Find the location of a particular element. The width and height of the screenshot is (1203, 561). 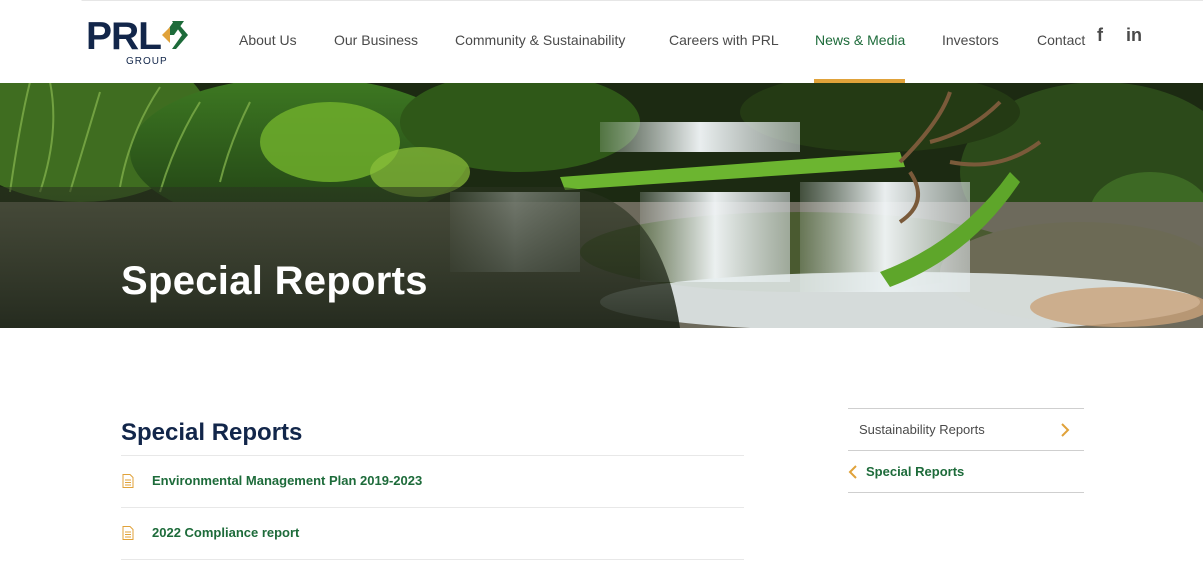

sidebar-item-sustainability-reports: Sustainability Reports is located at coordinates (966, 429).